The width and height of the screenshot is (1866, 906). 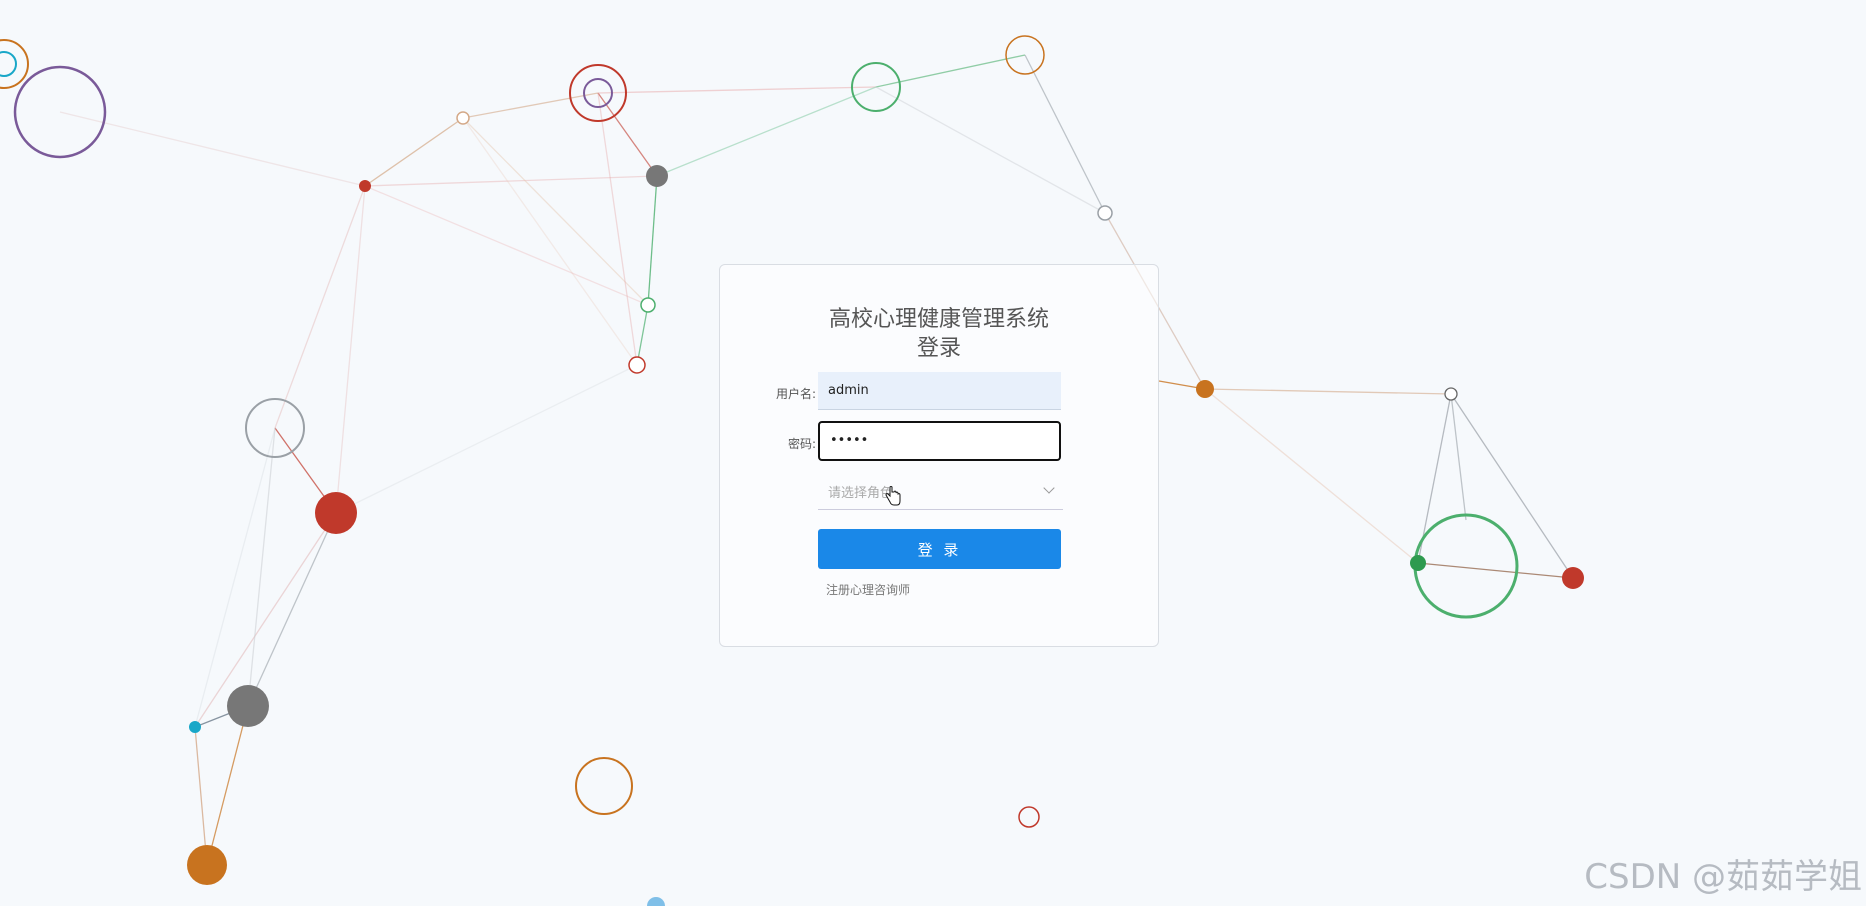 What do you see at coordinates (861, 493) in the screenshot?
I see `role-placeholder: 请选择角色` at bounding box center [861, 493].